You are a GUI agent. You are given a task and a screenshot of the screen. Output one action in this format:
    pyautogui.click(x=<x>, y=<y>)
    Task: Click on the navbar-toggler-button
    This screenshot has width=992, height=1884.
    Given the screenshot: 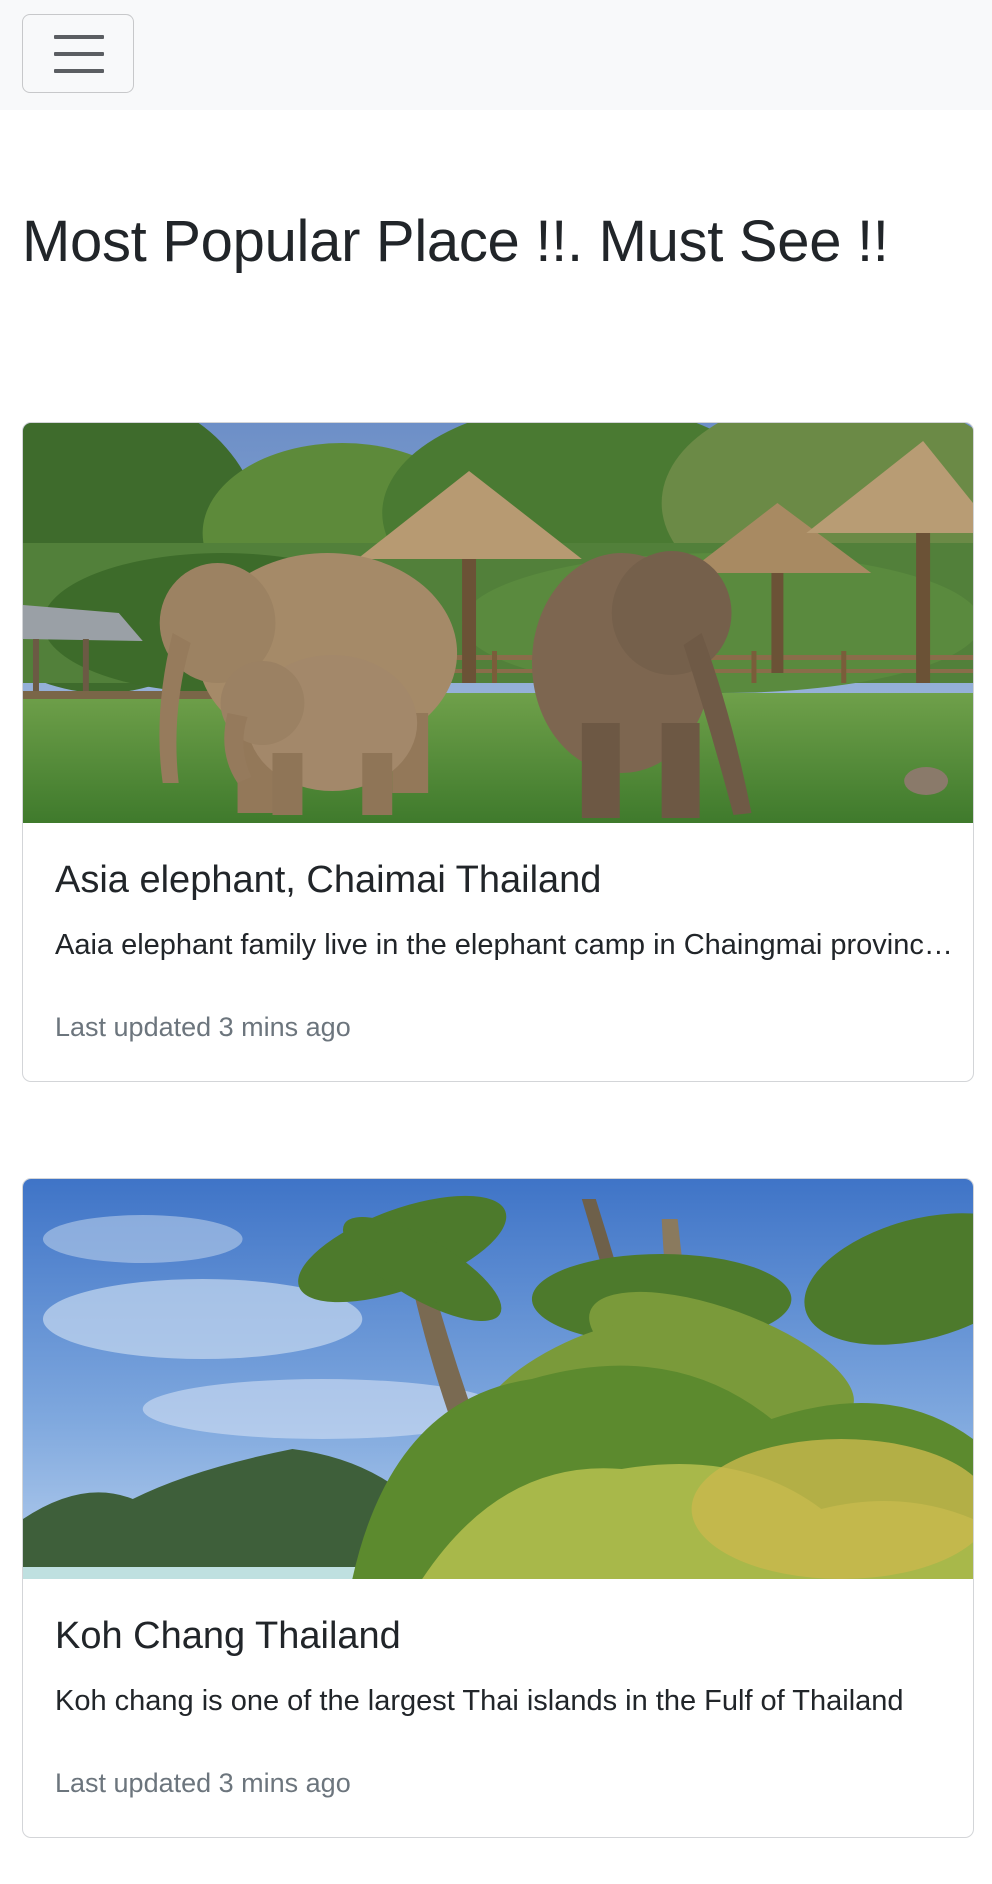 What is the action you would take?
    pyautogui.click(x=78, y=53)
    